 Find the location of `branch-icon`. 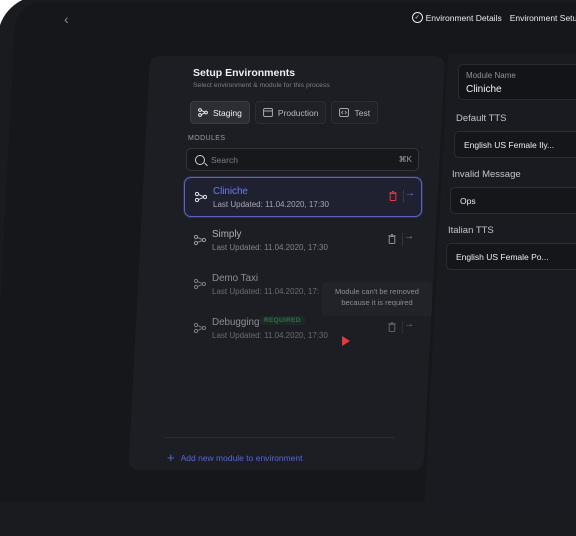

branch-icon is located at coordinates (203, 112).